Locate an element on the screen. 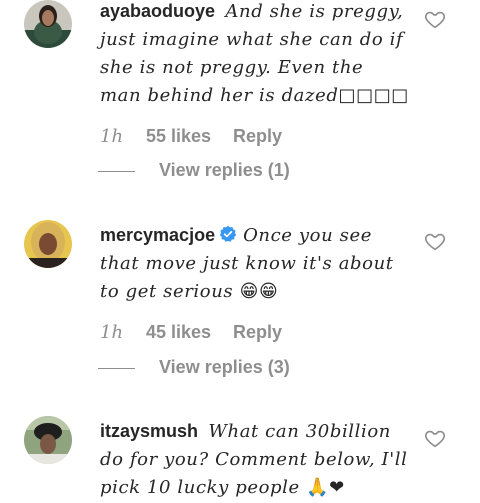  view-replies-label: View replies (1) is located at coordinates (224, 170).